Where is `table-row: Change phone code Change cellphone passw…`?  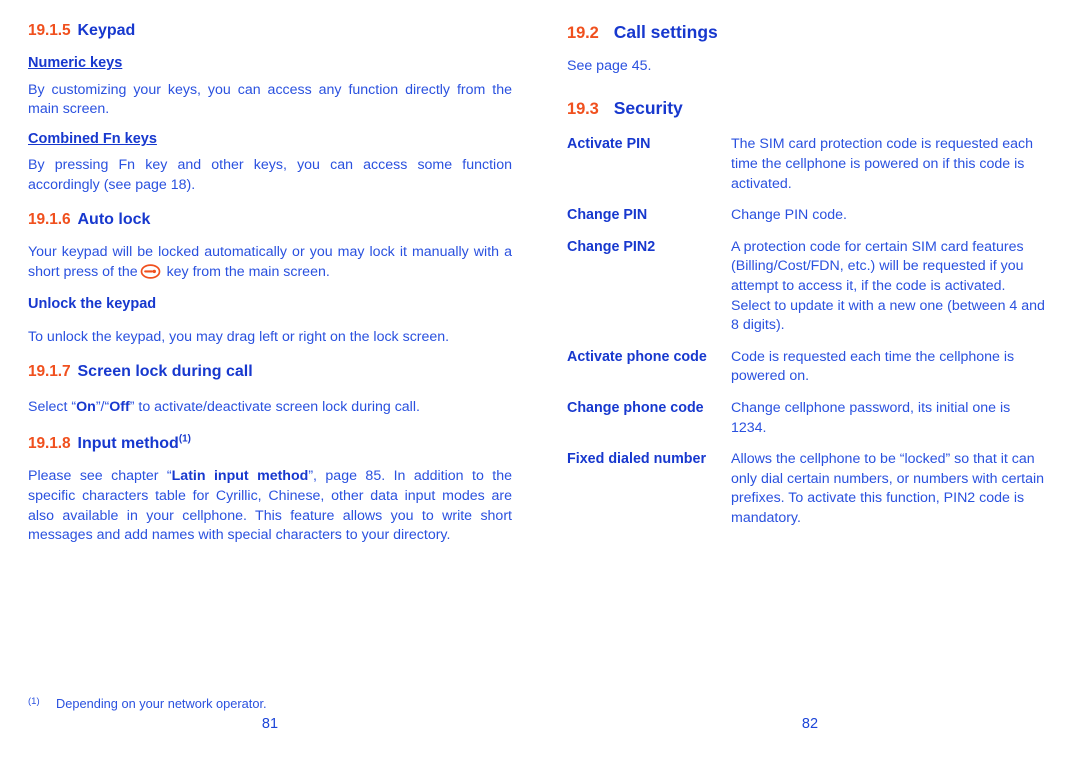 table-row: Change phone code Change cellphone passw… is located at coordinates (807, 424).